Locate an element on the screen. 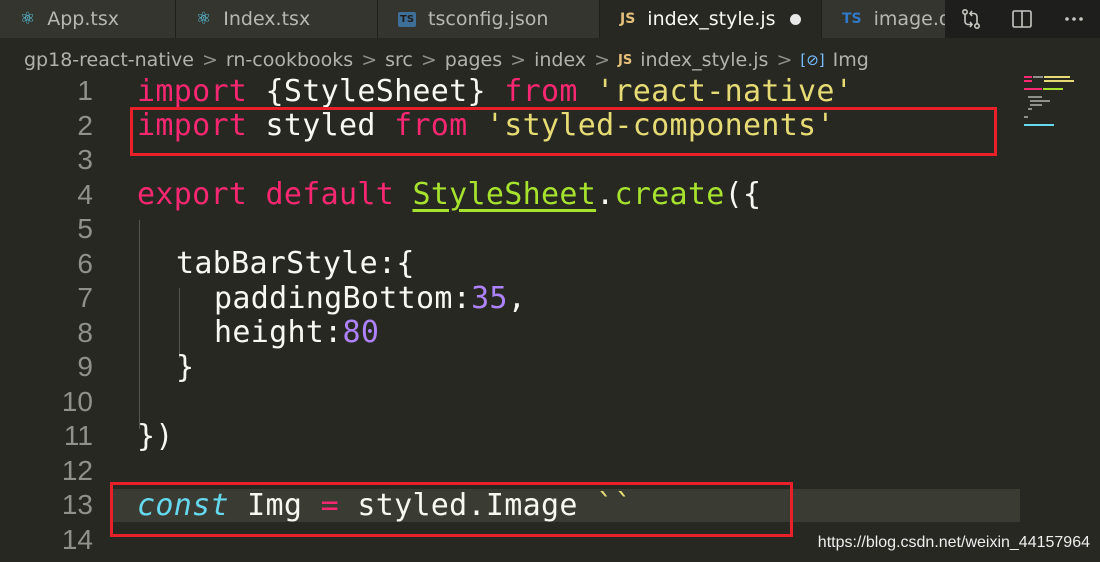 This screenshot has height=562, width=1100. line-number: 8 is located at coordinates (85, 332).